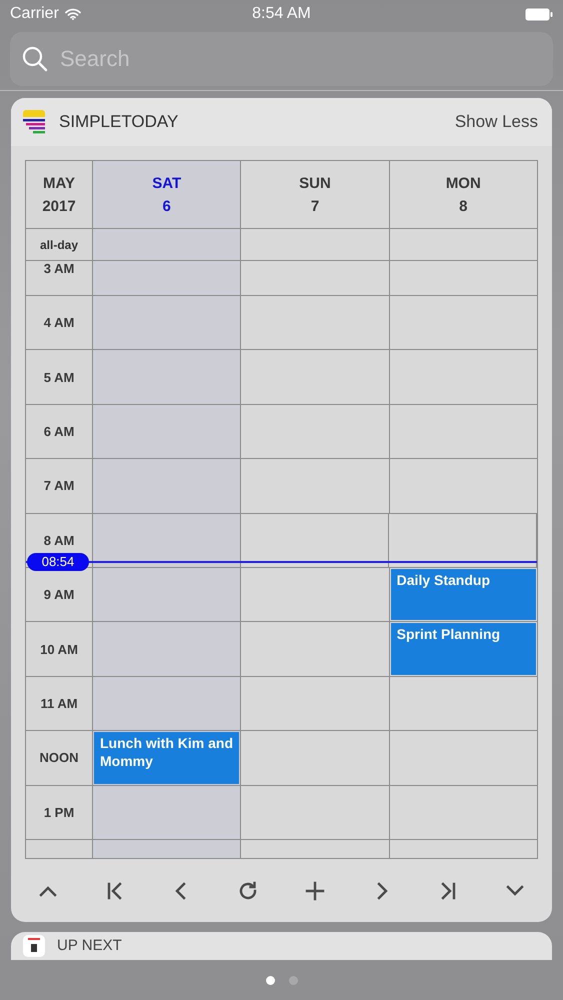 This screenshot has width=563, height=1000. What do you see at coordinates (119, 122) in the screenshot?
I see `widget-title: SIMPLETODAY` at bounding box center [119, 122].